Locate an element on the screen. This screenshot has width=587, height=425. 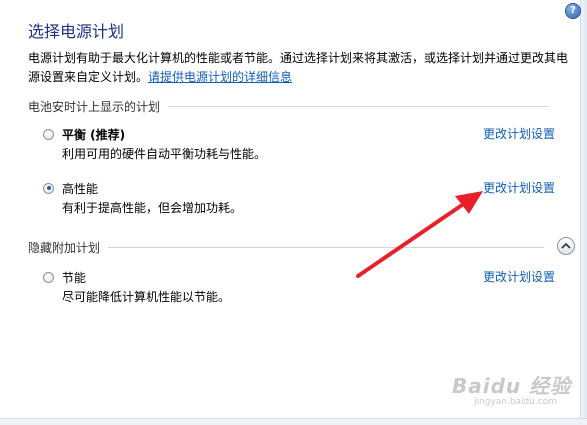
watermark: Baidu 经验 jingyan.baidu.com is located at coordinates (512, 390).